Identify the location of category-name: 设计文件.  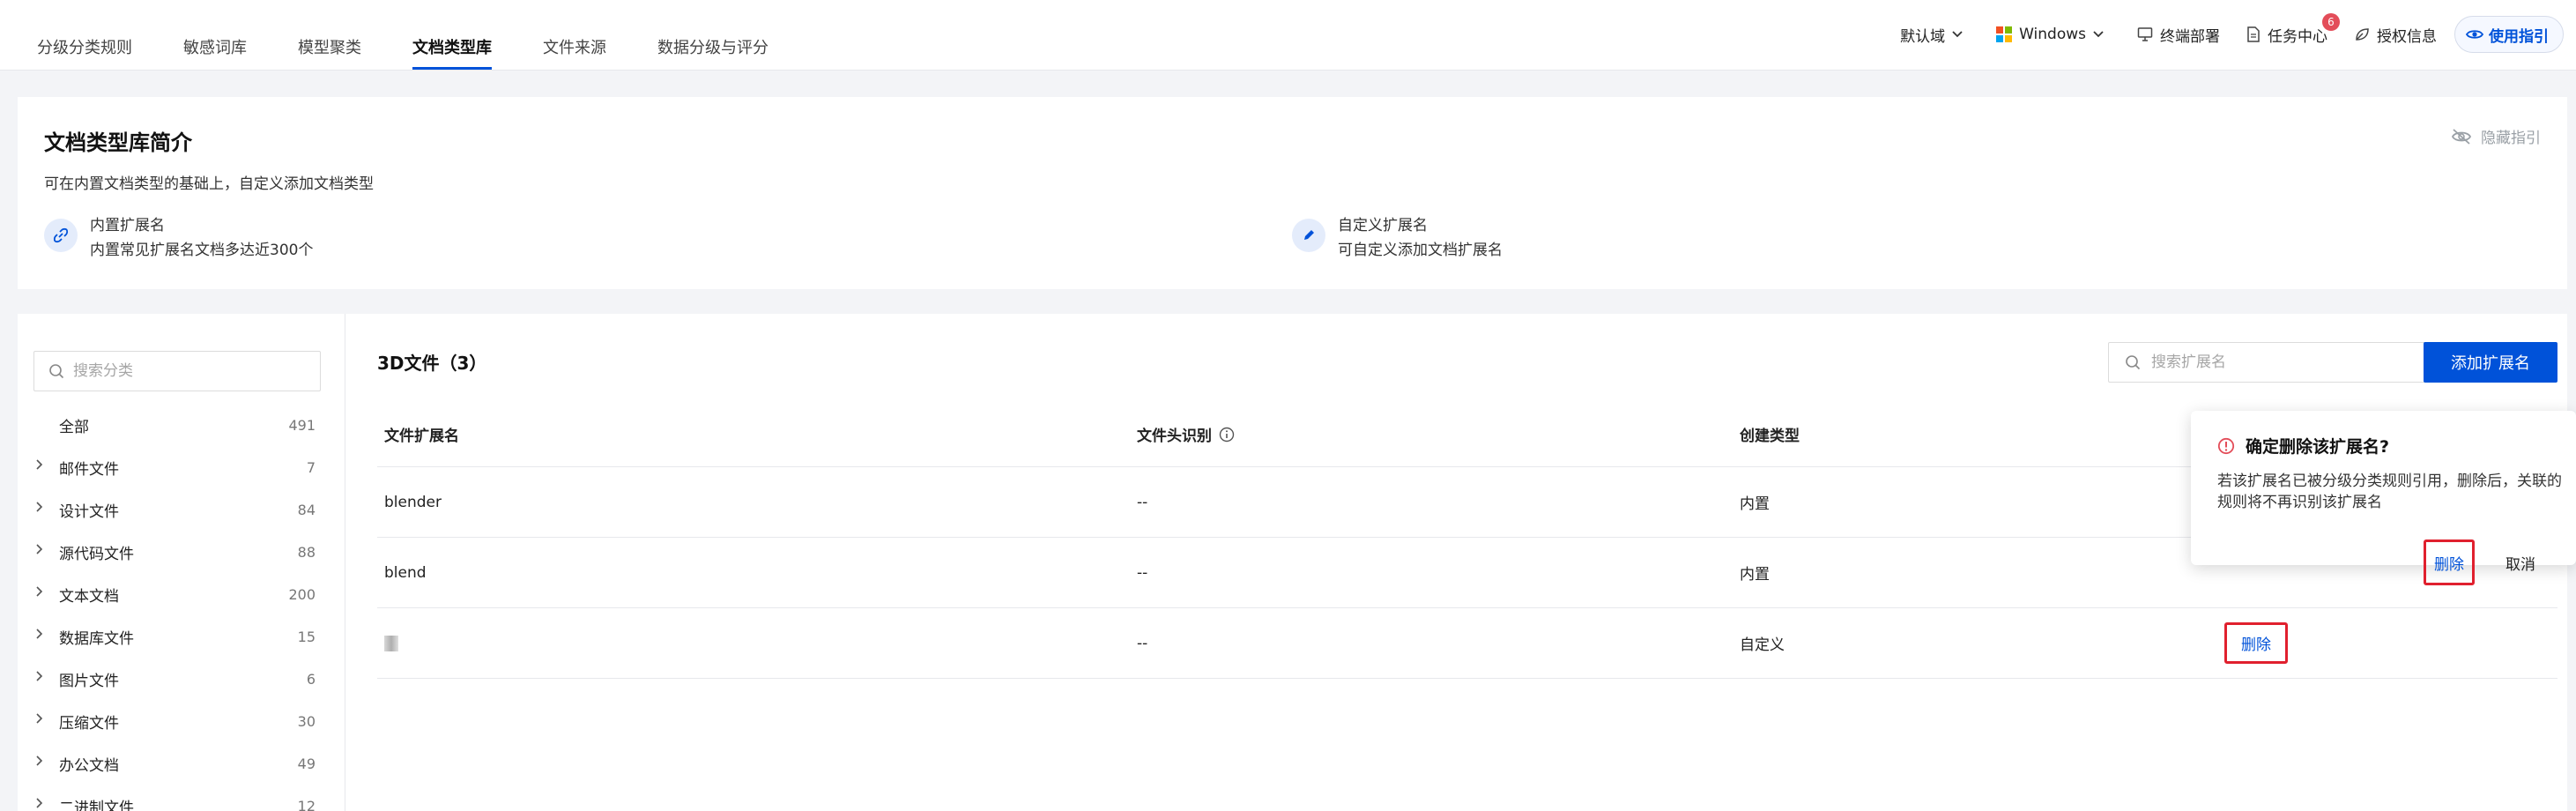
(89, 511).